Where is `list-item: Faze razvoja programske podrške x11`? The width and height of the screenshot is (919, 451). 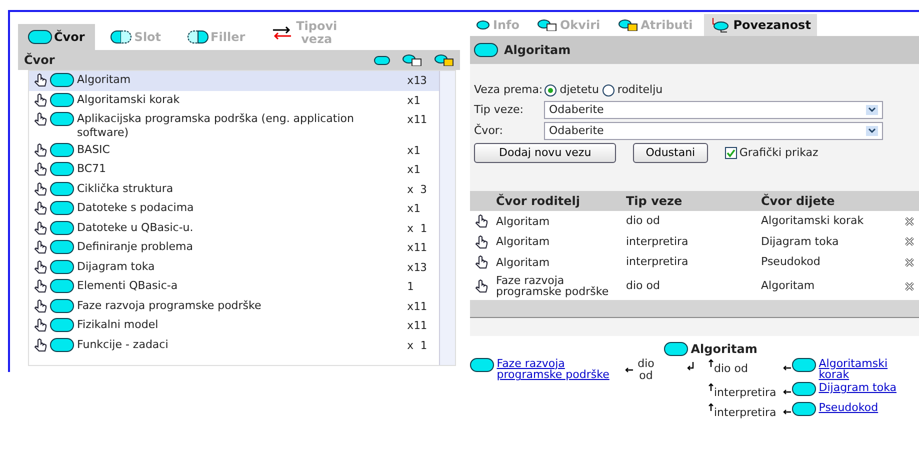
list-item: Faze razvoja programske podrške x11 is located at coordinates (234, 306).